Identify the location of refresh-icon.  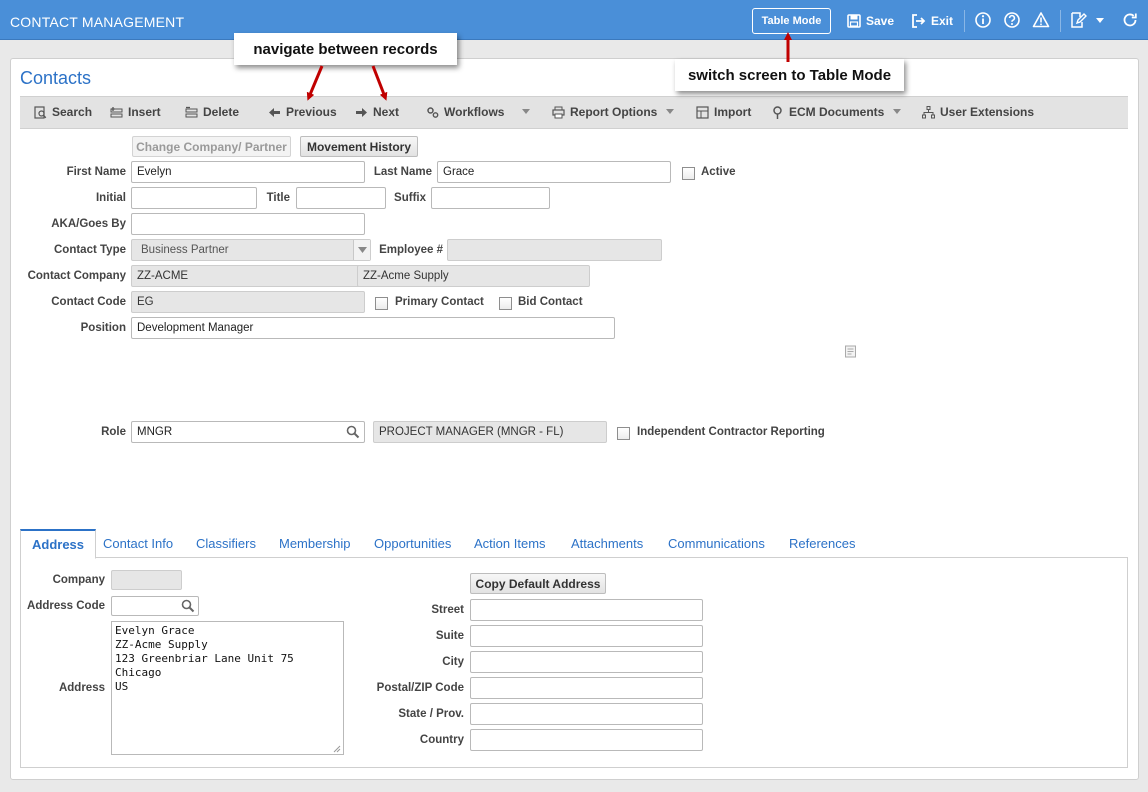
(1130, 20).